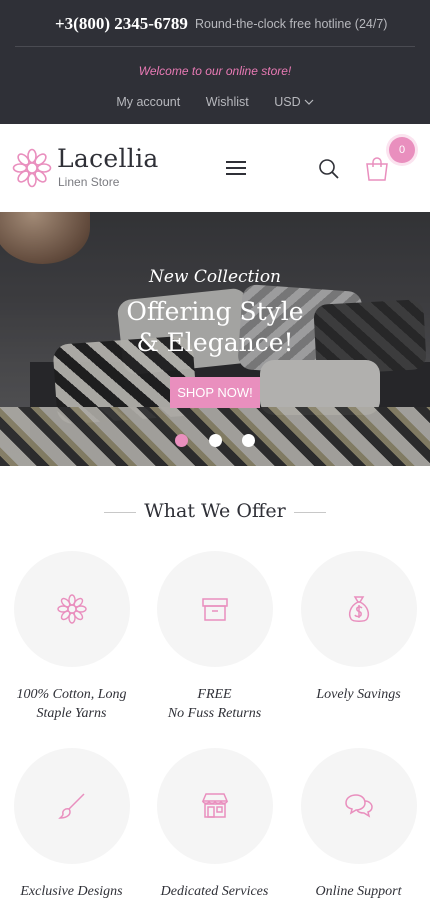  I want to click on feature-label-line: Online Support, so click(358, 891).